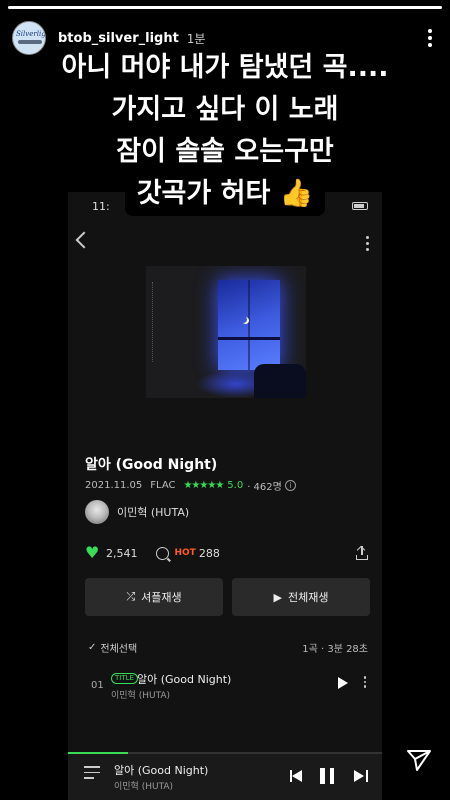  I want to click on timestamp: 1분, so click(196, 38).